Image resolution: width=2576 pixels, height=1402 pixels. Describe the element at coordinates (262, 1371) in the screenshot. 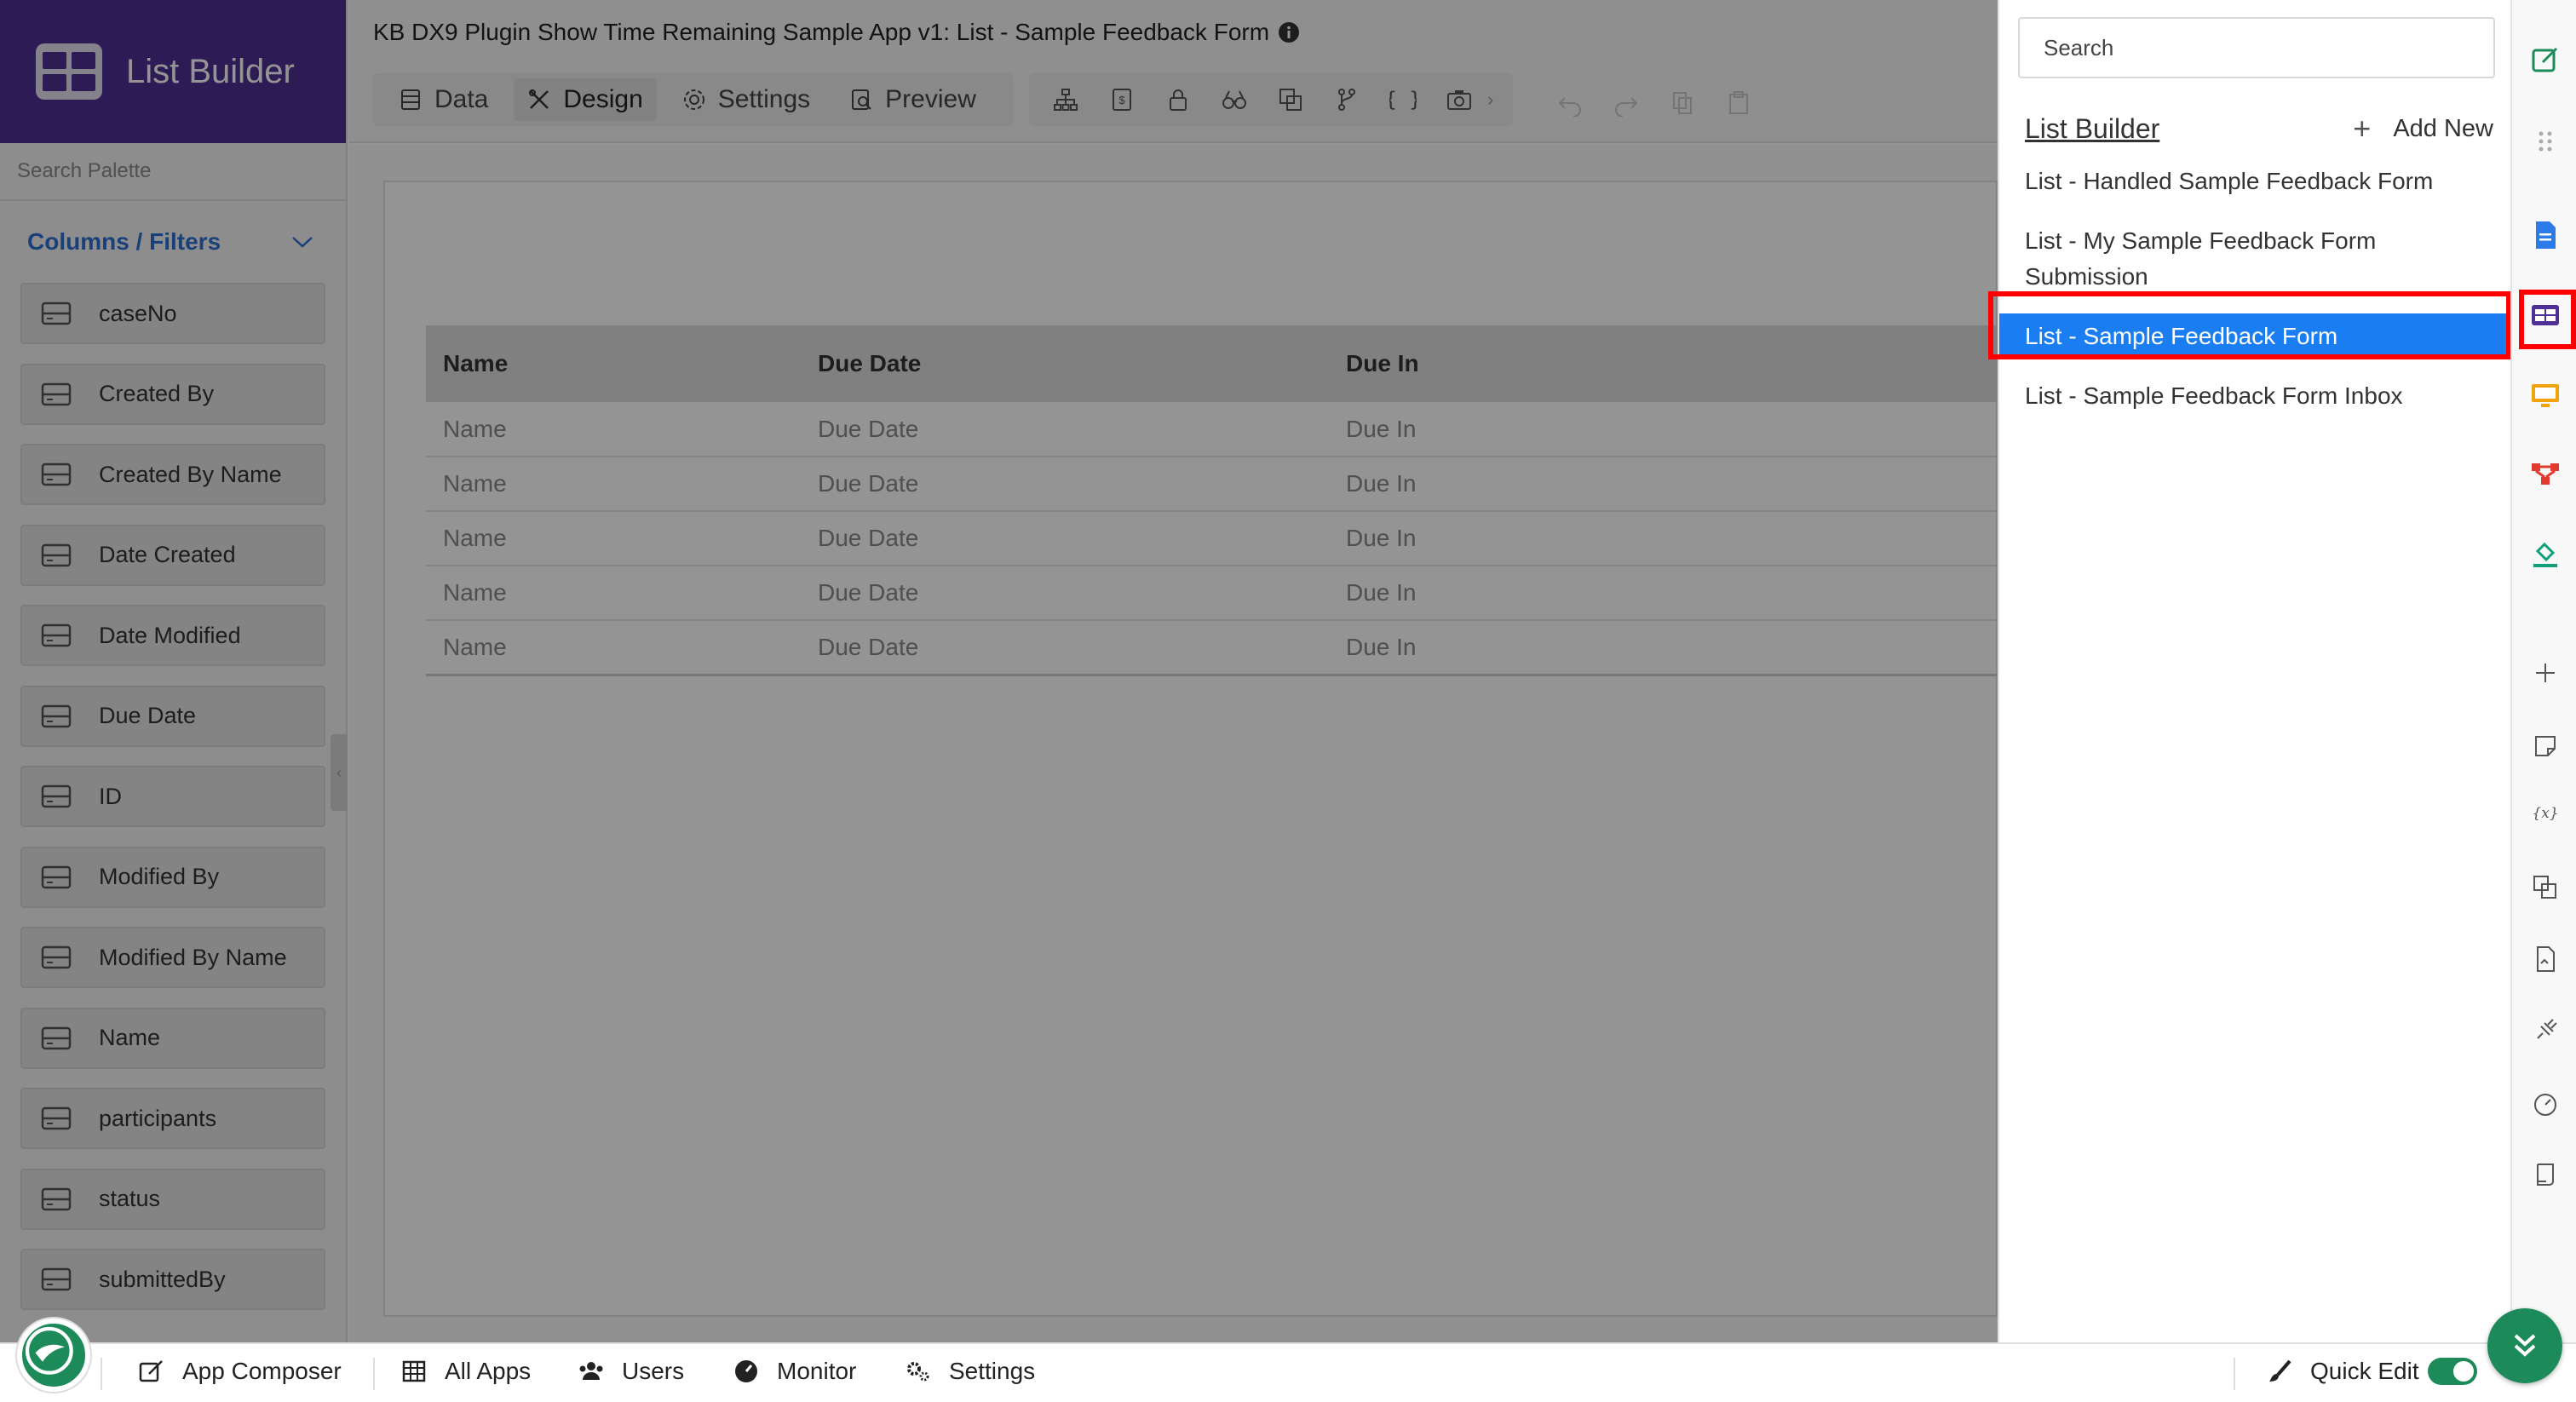

I see `app-composer-label: App Composer` at that location.